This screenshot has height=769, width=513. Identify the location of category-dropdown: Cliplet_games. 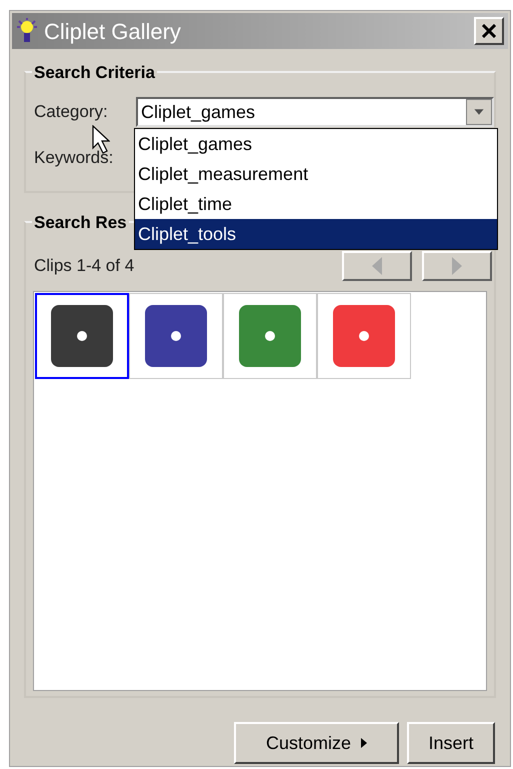
(315, 112).